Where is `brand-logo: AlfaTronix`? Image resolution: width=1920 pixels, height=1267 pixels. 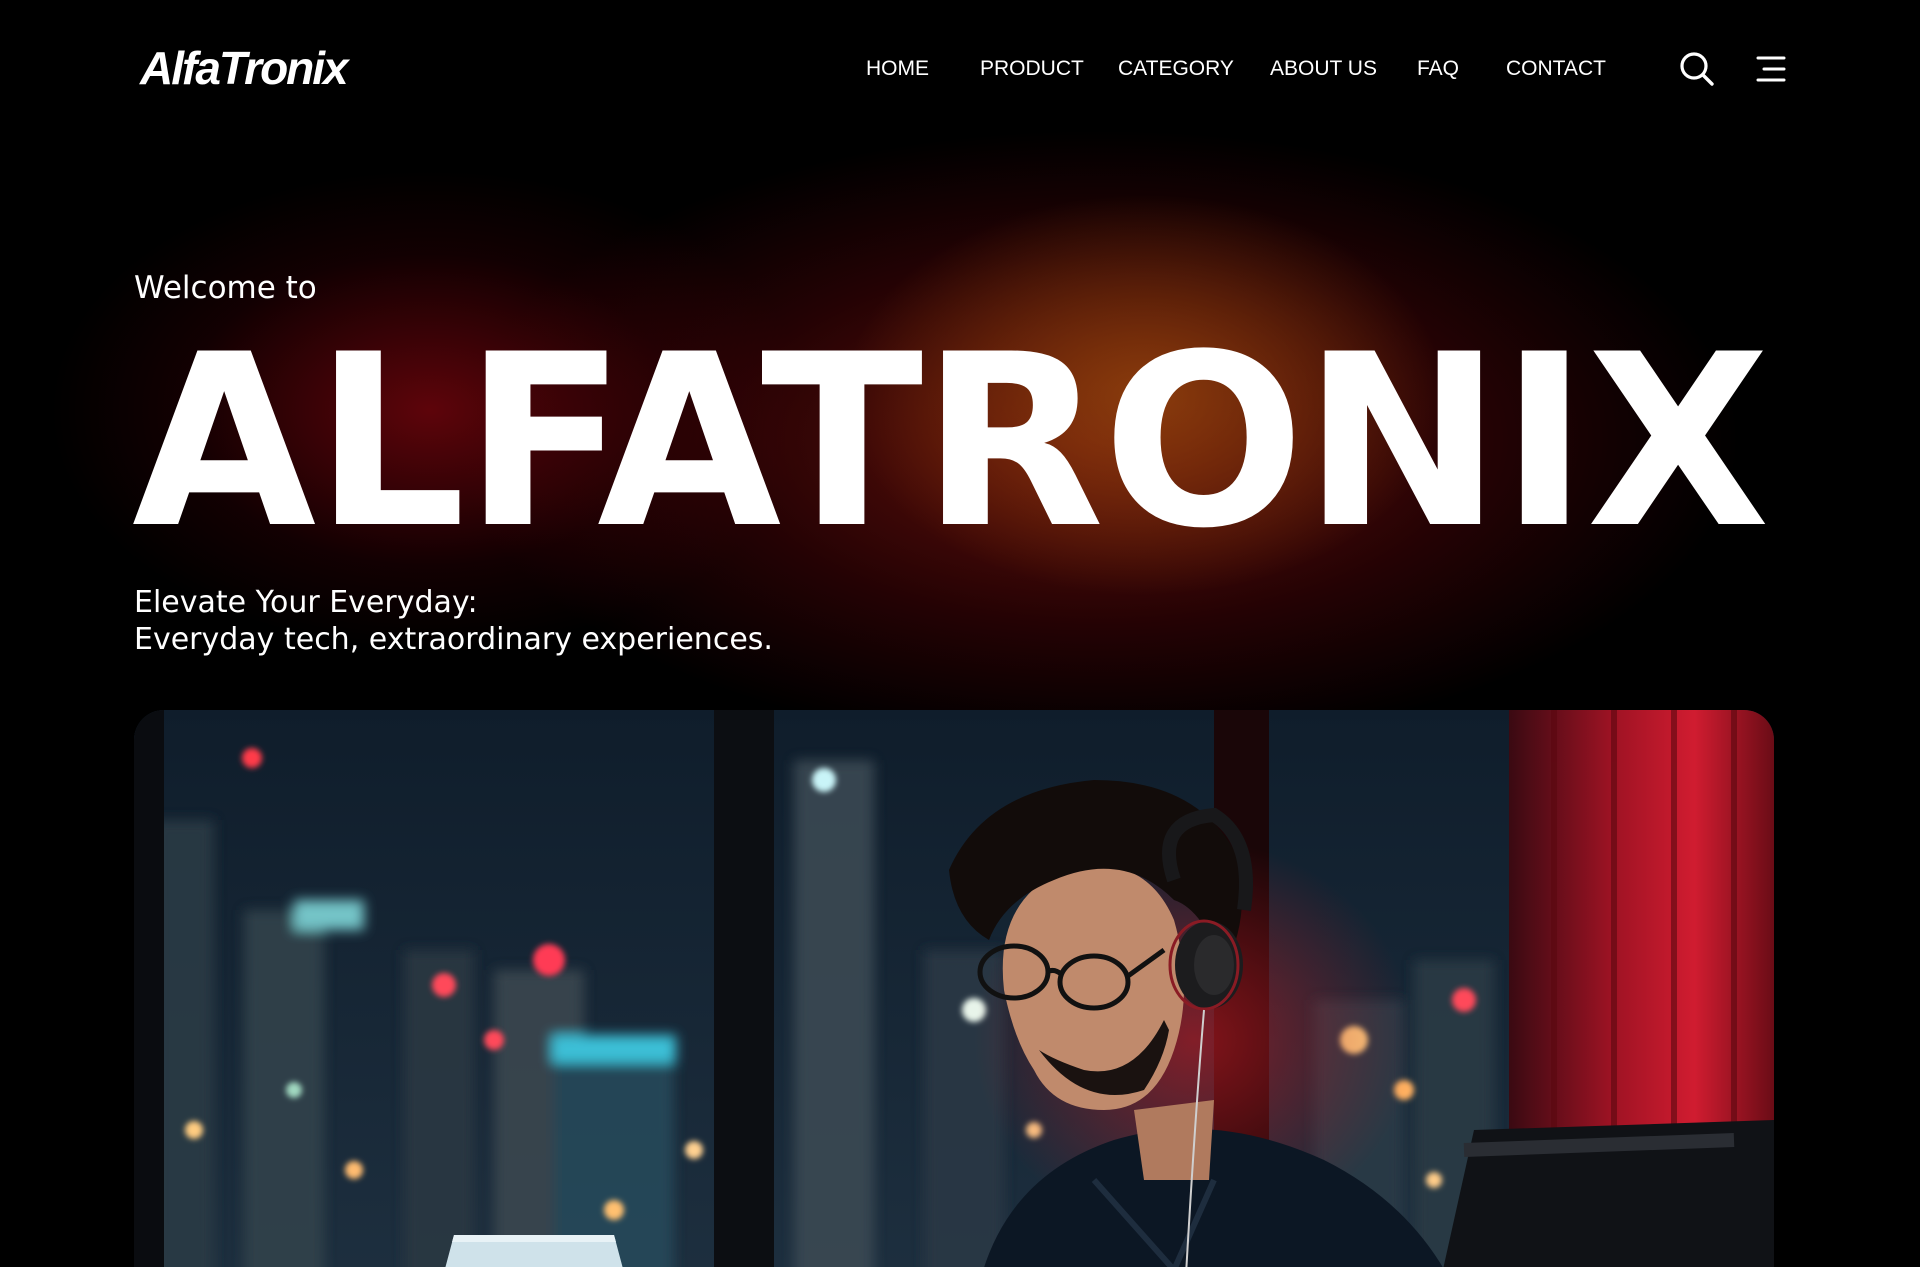
brand-logo: AlfaTronix is located at coordinates (244, 68).